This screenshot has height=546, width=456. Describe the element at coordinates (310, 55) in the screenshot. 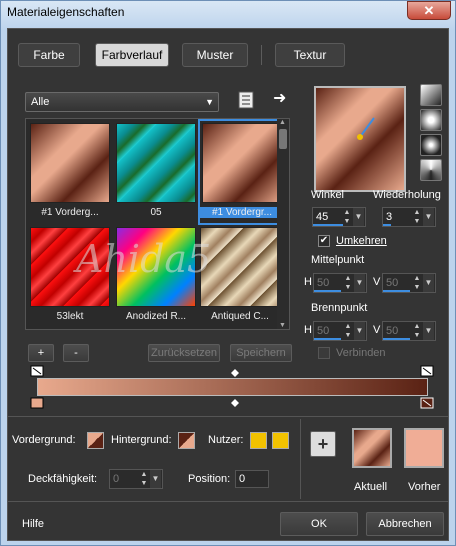

I see `tab-textur: Textur` at that location.